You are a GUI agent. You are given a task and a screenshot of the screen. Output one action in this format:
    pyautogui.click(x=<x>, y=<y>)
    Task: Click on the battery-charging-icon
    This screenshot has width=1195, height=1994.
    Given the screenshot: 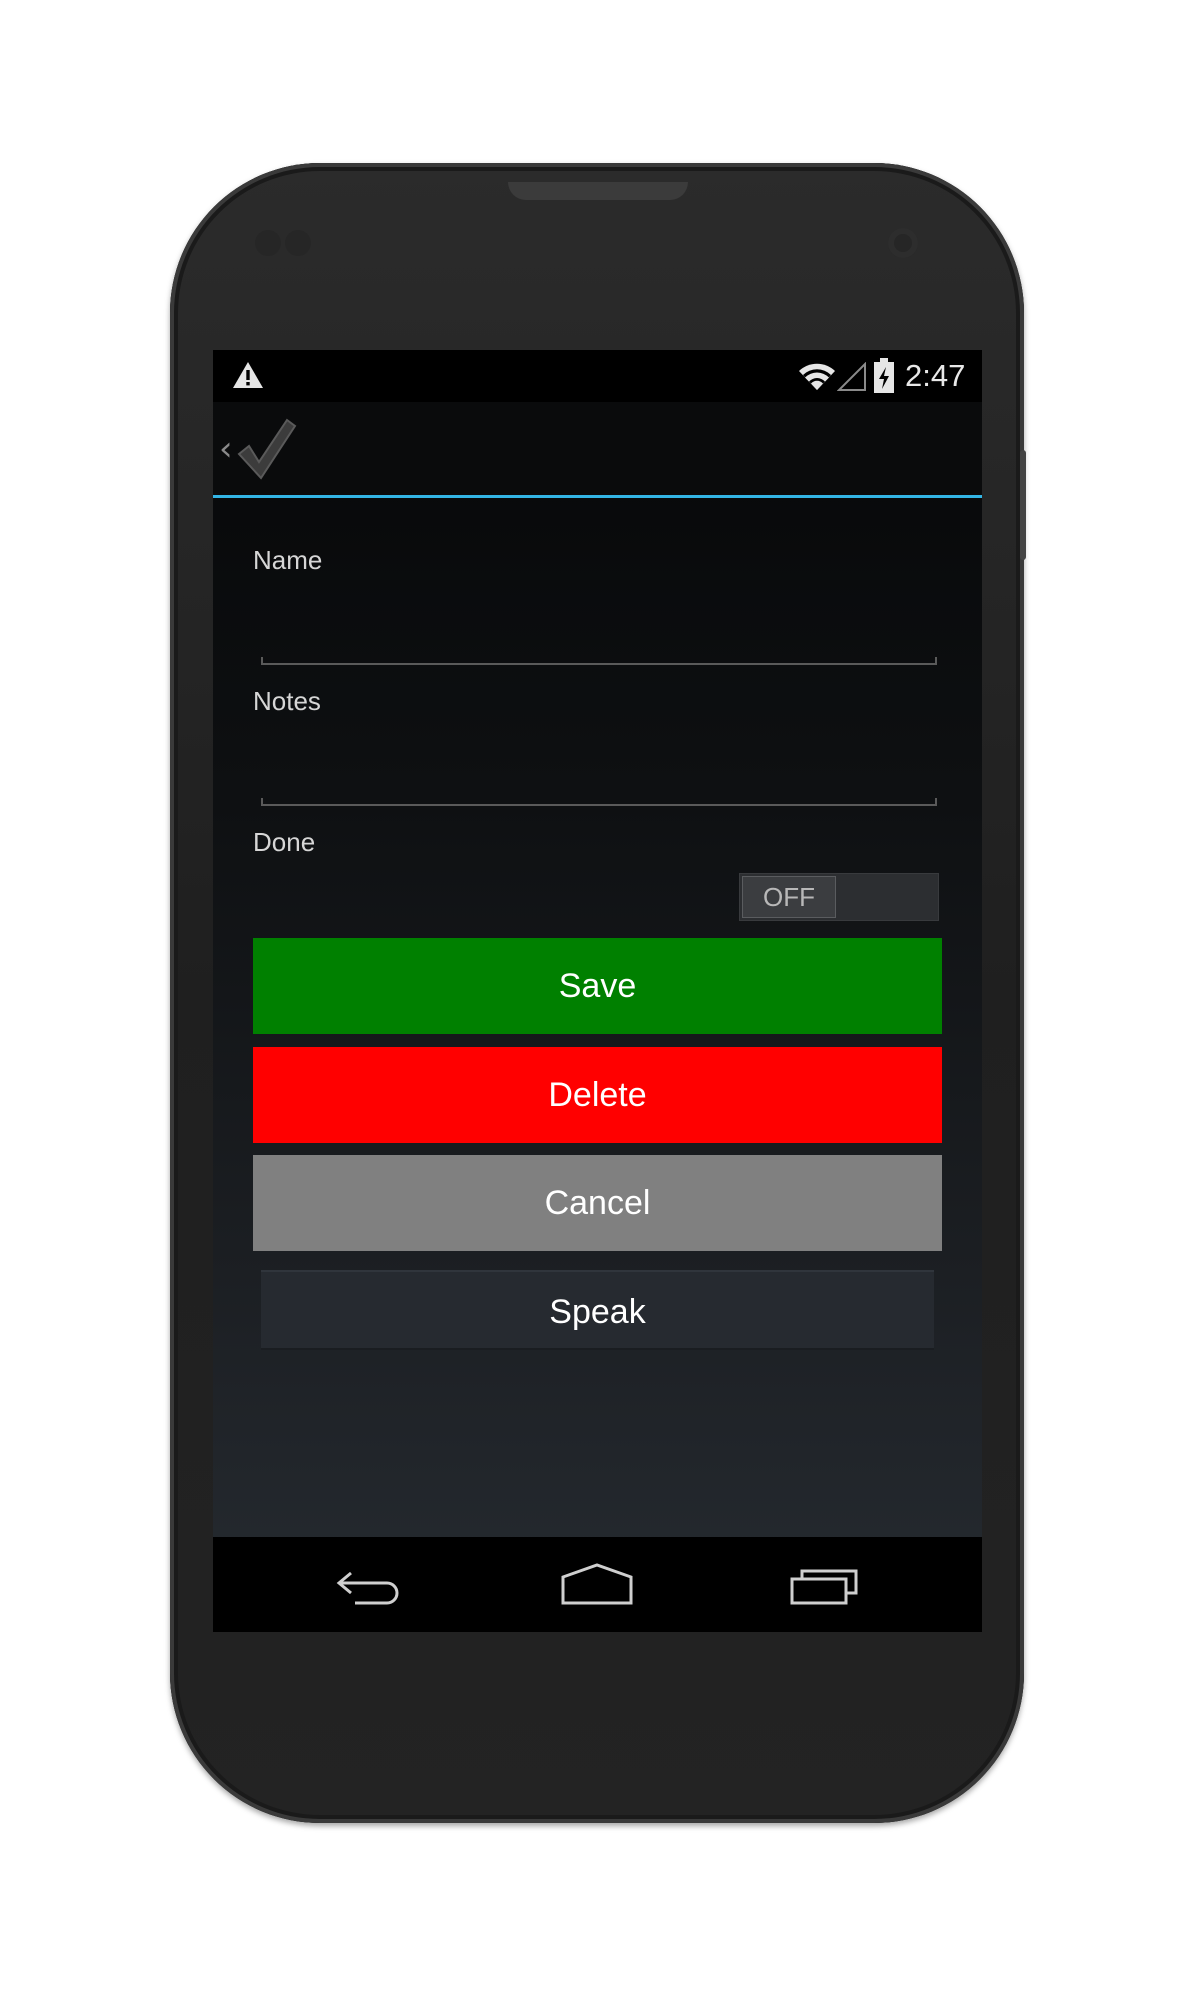 What is the action you would take?
    pyautogui.click(x=884, y=375)
    